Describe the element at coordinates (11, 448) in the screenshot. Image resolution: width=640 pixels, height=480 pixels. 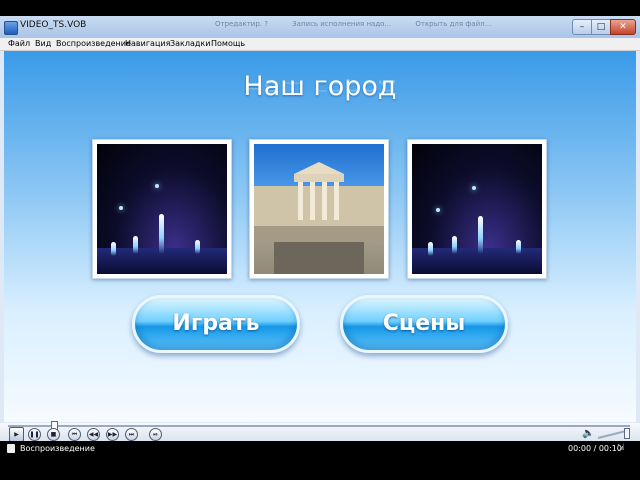
I see `document-icon` at that location.